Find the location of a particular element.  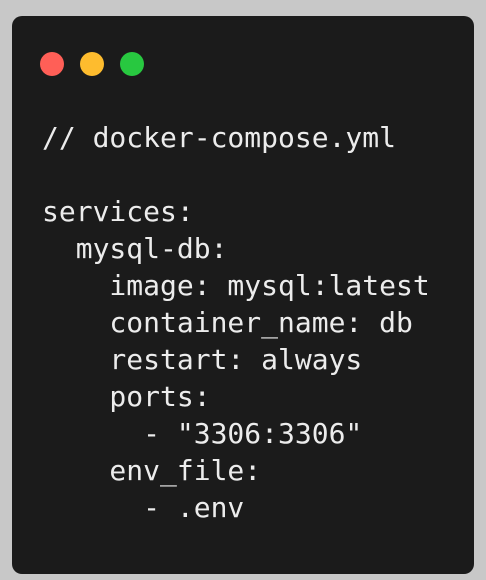

window-controls is located at coordinates (92, 64).